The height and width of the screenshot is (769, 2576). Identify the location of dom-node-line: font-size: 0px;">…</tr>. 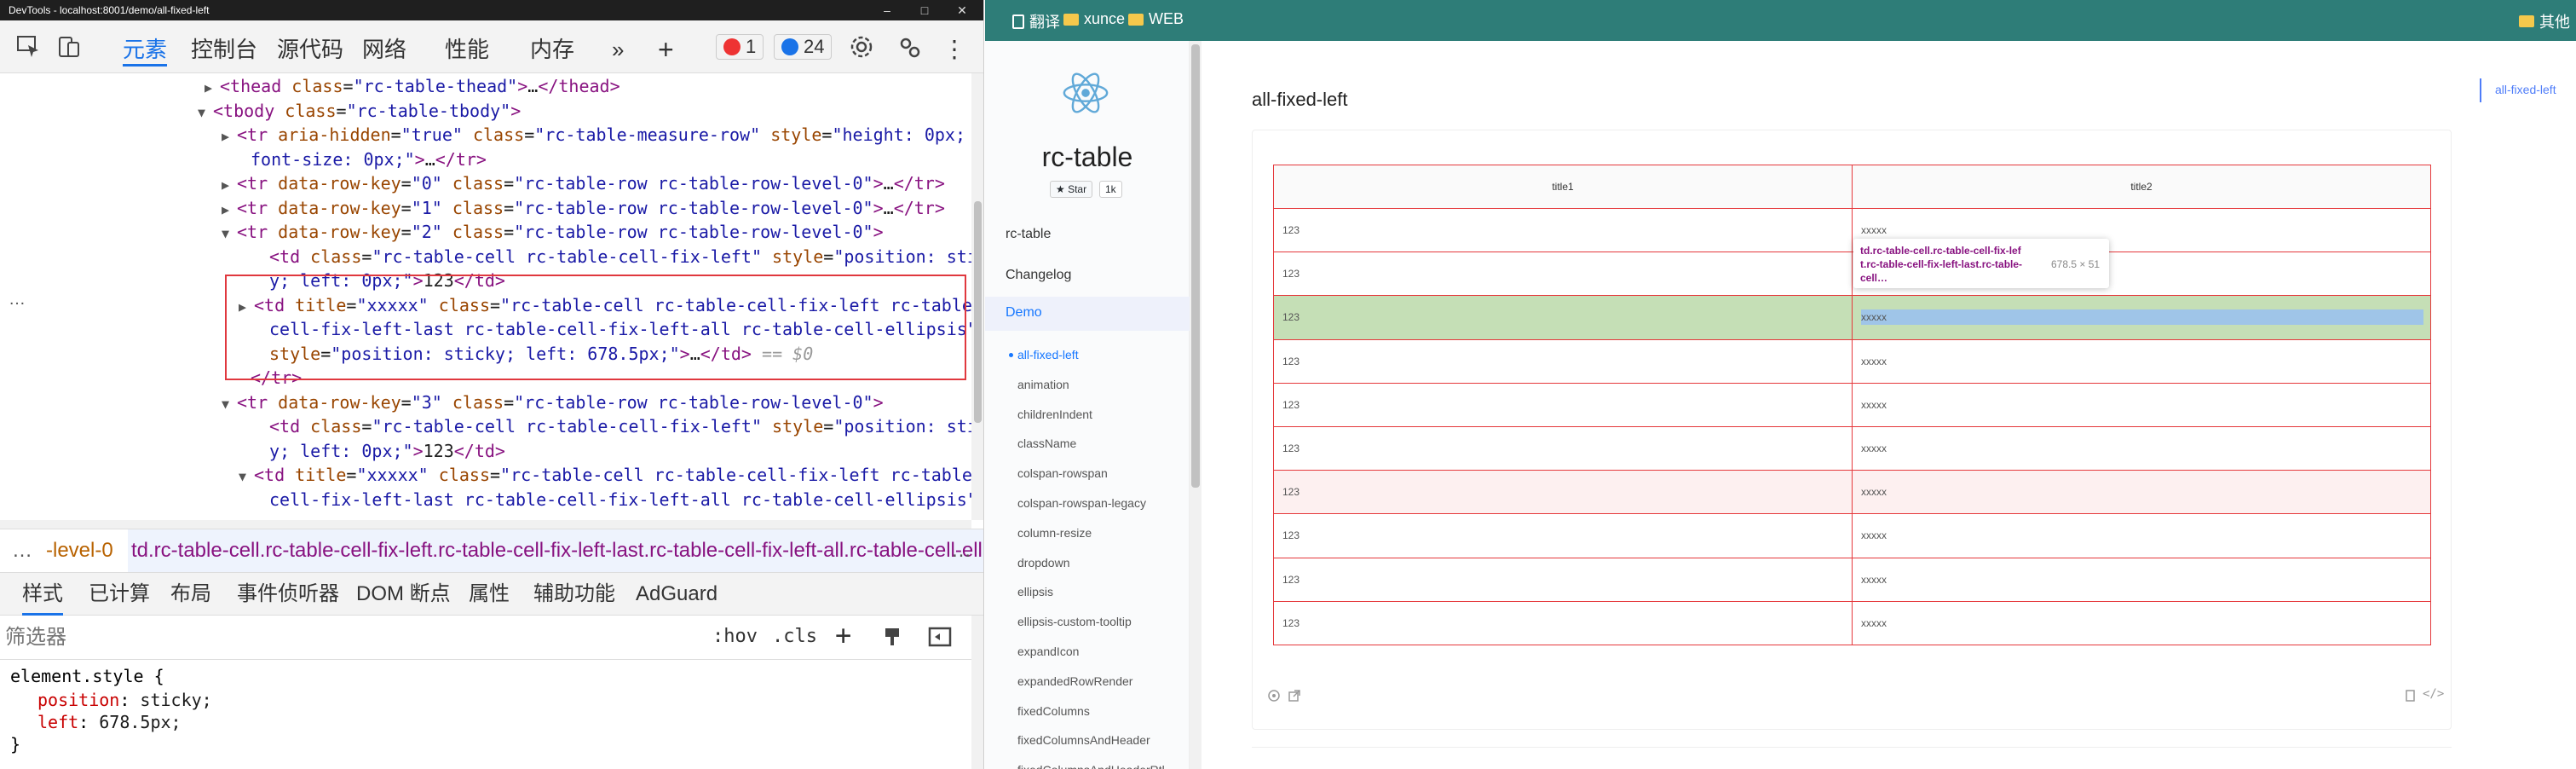
(361, 159).